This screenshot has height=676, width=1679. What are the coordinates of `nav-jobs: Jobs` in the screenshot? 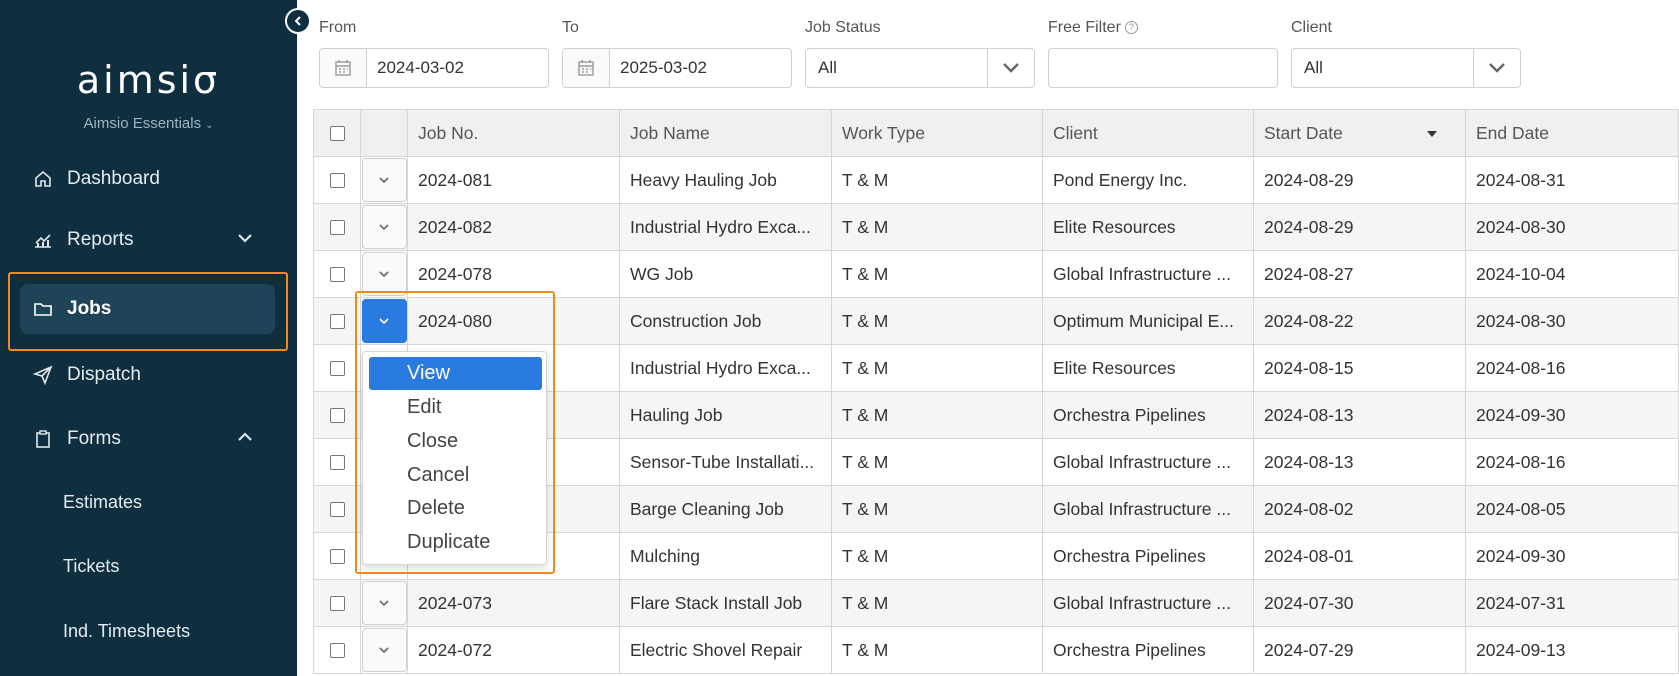 It's located at (147, 309).